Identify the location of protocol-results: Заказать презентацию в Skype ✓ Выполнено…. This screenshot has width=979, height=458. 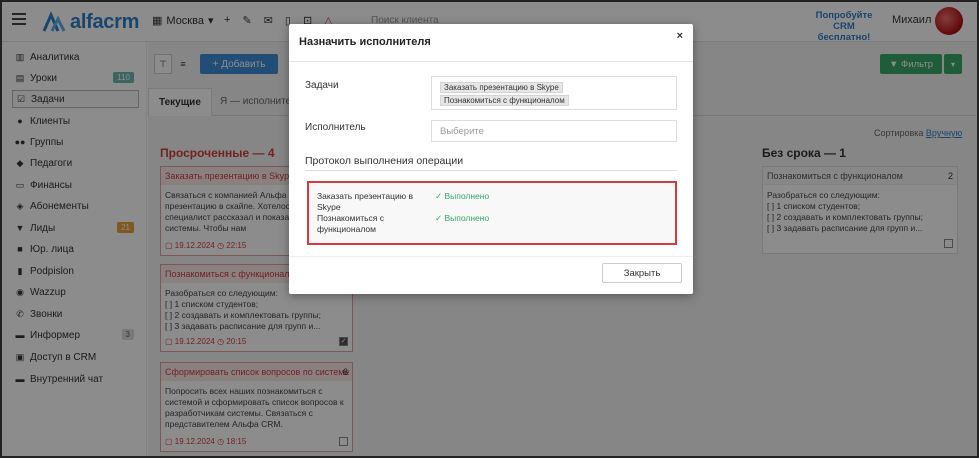
(492, 213).